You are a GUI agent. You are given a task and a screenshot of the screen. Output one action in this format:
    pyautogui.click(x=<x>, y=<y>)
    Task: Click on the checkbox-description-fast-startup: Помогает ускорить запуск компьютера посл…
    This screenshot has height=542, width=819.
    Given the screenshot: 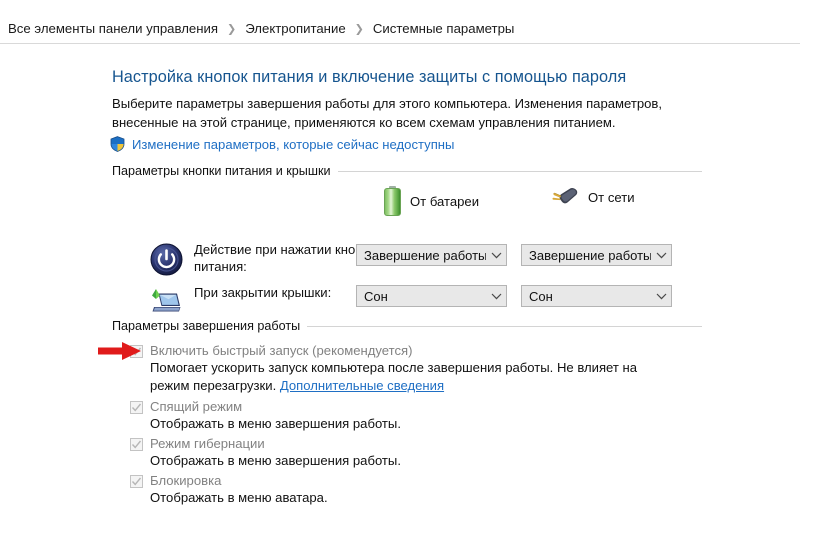 What is the action you would take?
    pyautogui.click(x=400, y=377)
    